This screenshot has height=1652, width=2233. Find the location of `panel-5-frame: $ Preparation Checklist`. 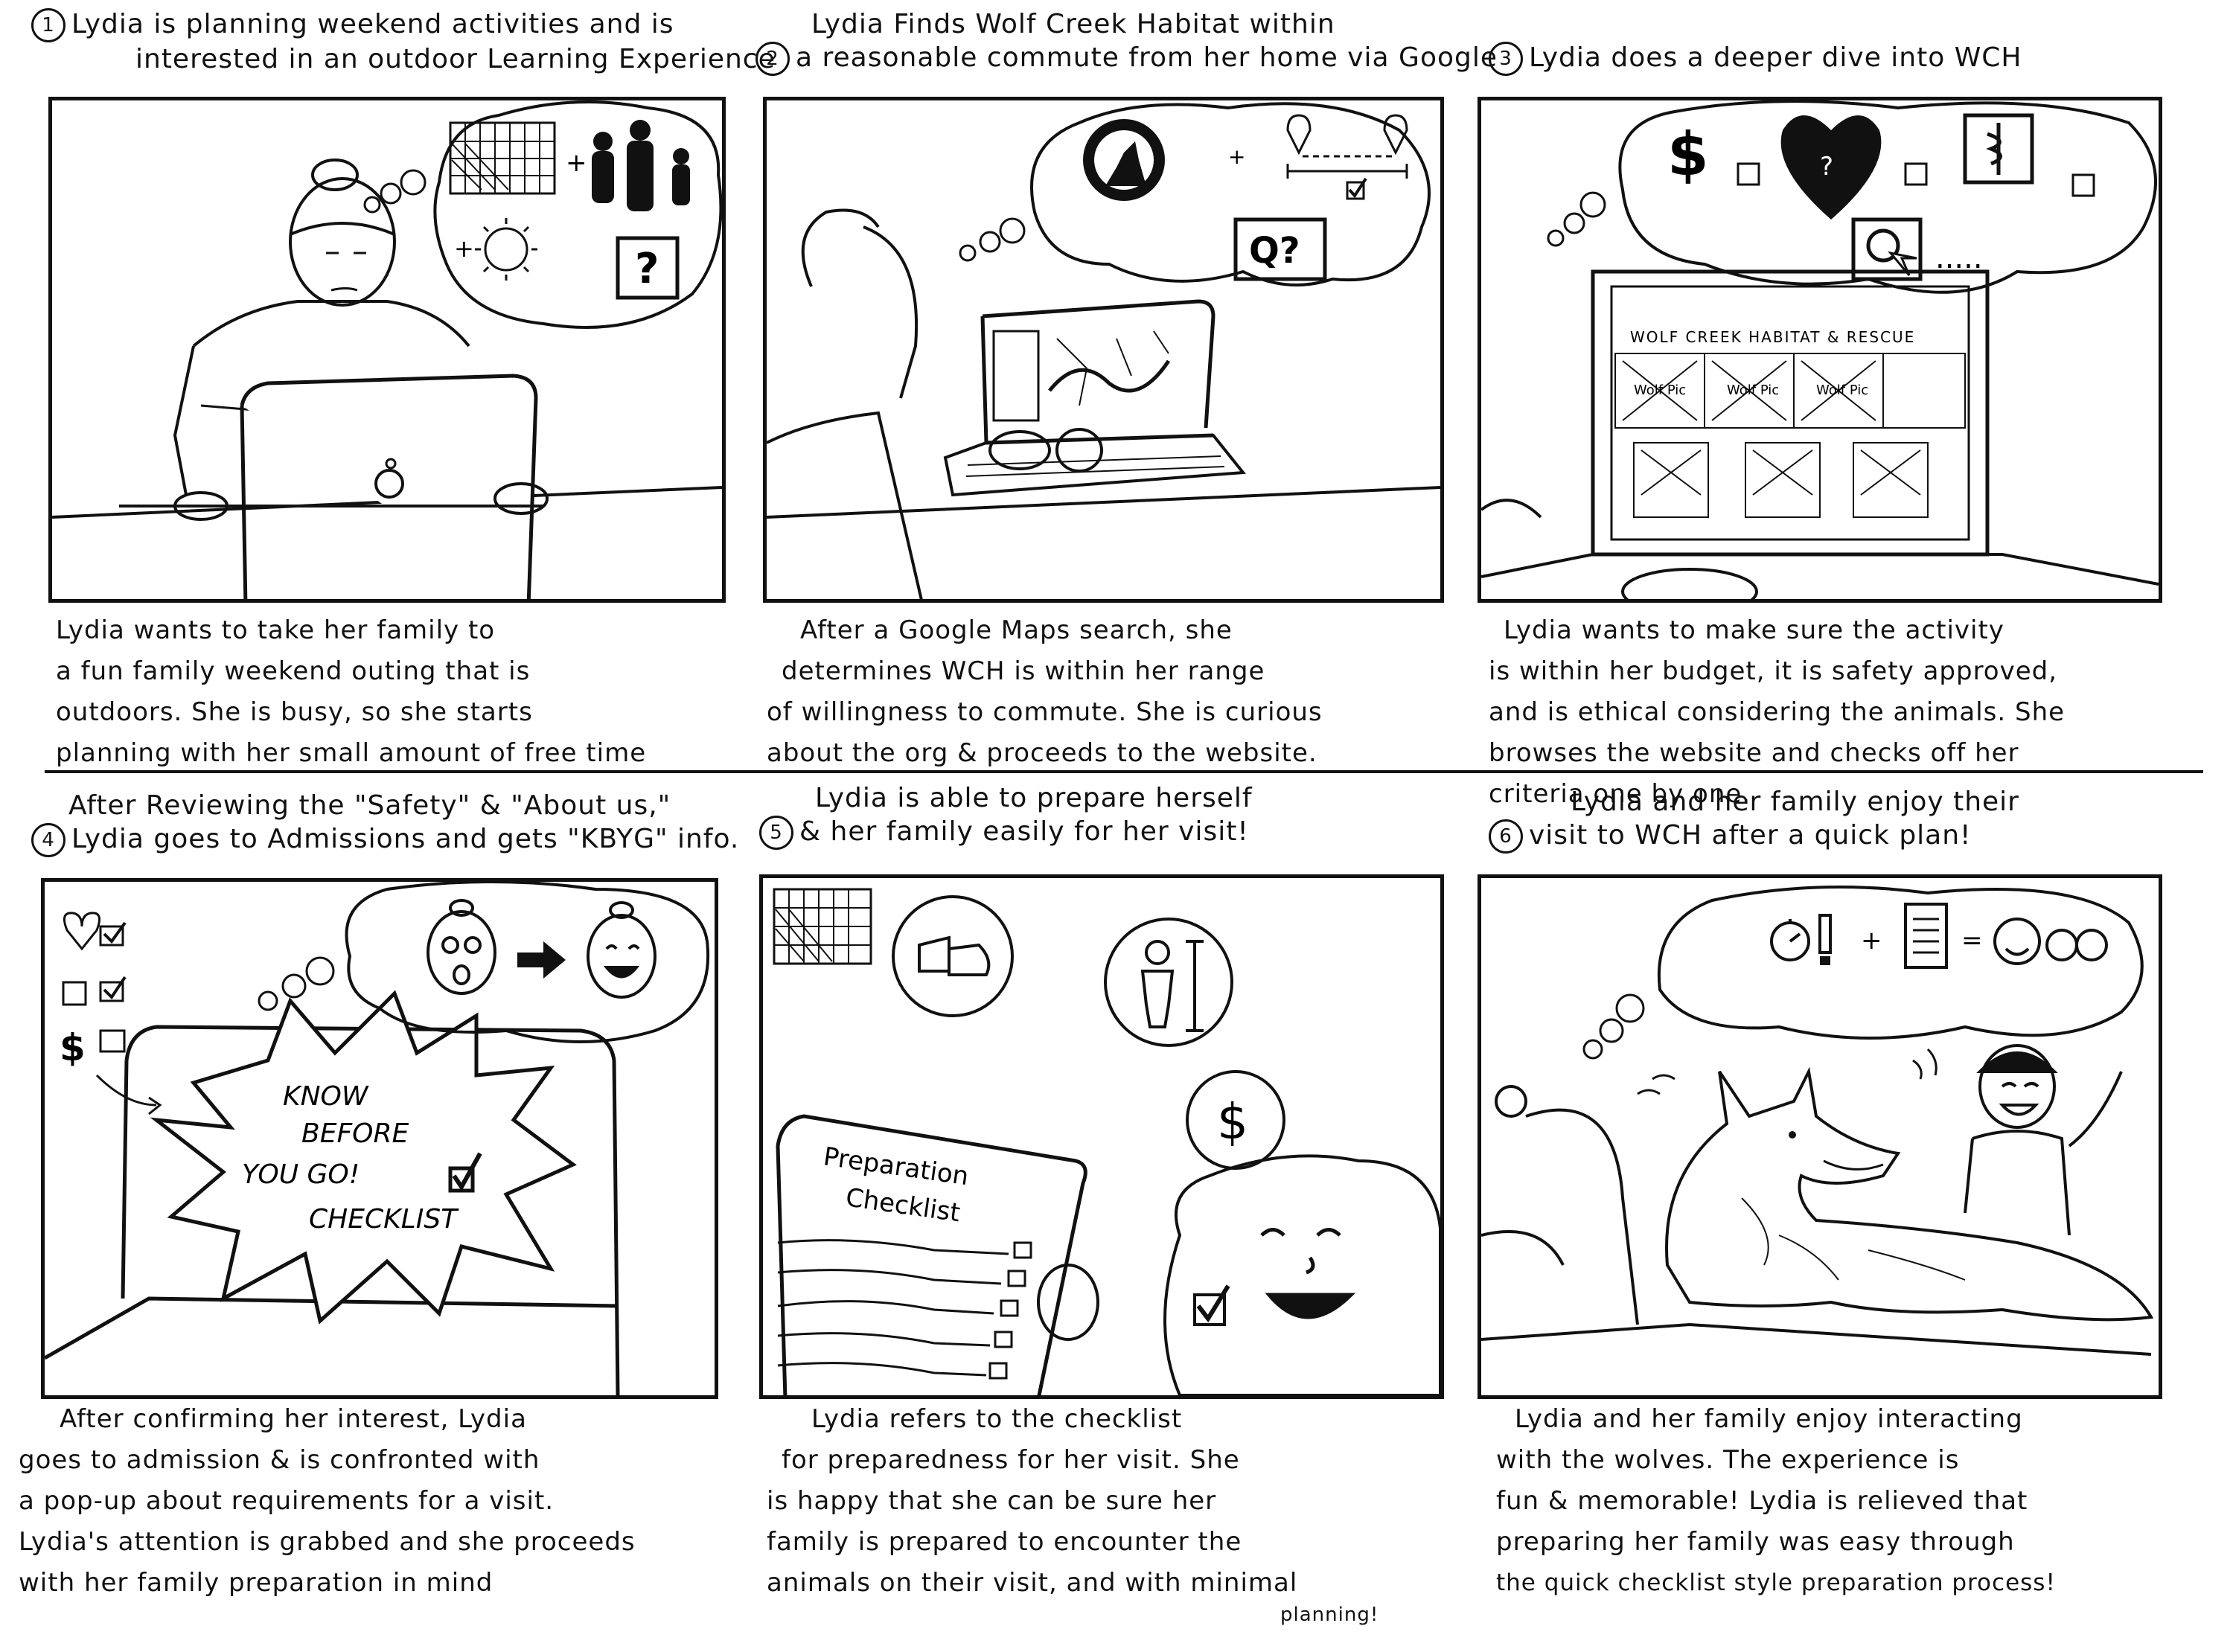

panel-5-frame: $ Preparation Checklist is located at coordinates (1101, 1136).